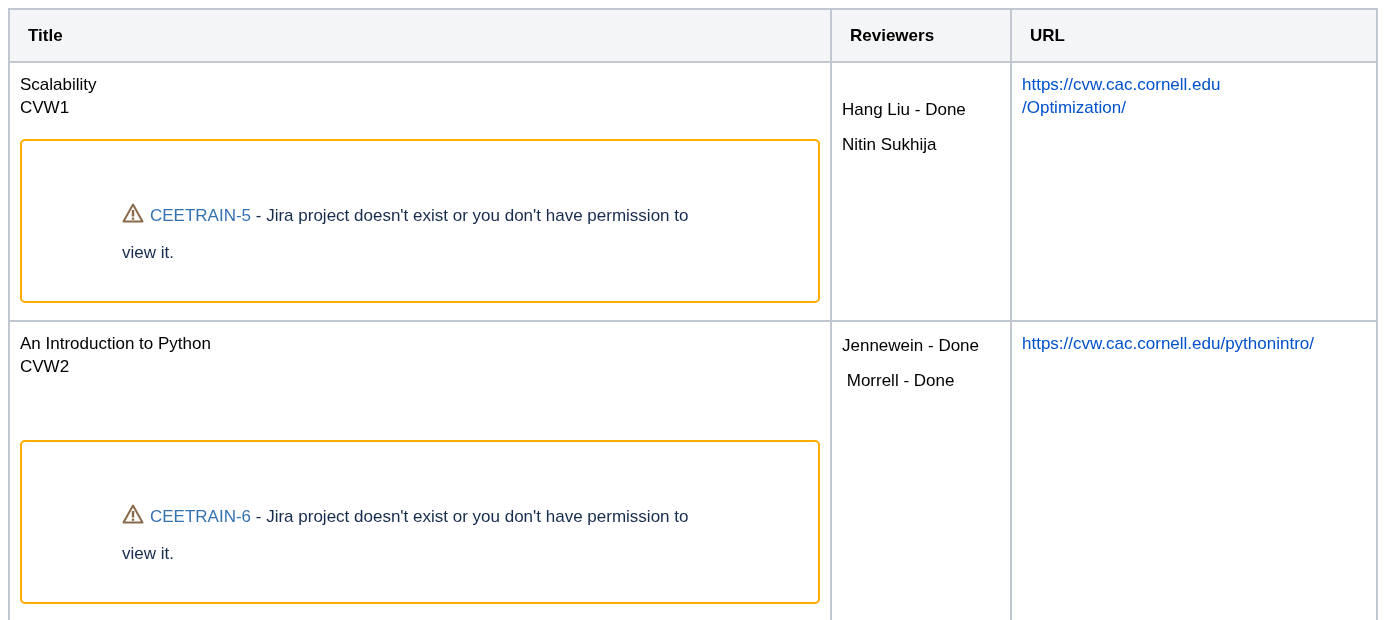 This screenshot has height=620, width=1385. I want to click on issue-link: CEETRAIN-5, so click(201, 215).